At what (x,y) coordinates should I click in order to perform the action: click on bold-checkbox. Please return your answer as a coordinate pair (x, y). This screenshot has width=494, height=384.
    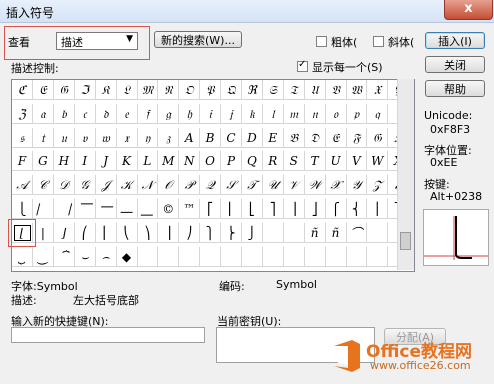
    Looking at the image, I should click on (321, 41).